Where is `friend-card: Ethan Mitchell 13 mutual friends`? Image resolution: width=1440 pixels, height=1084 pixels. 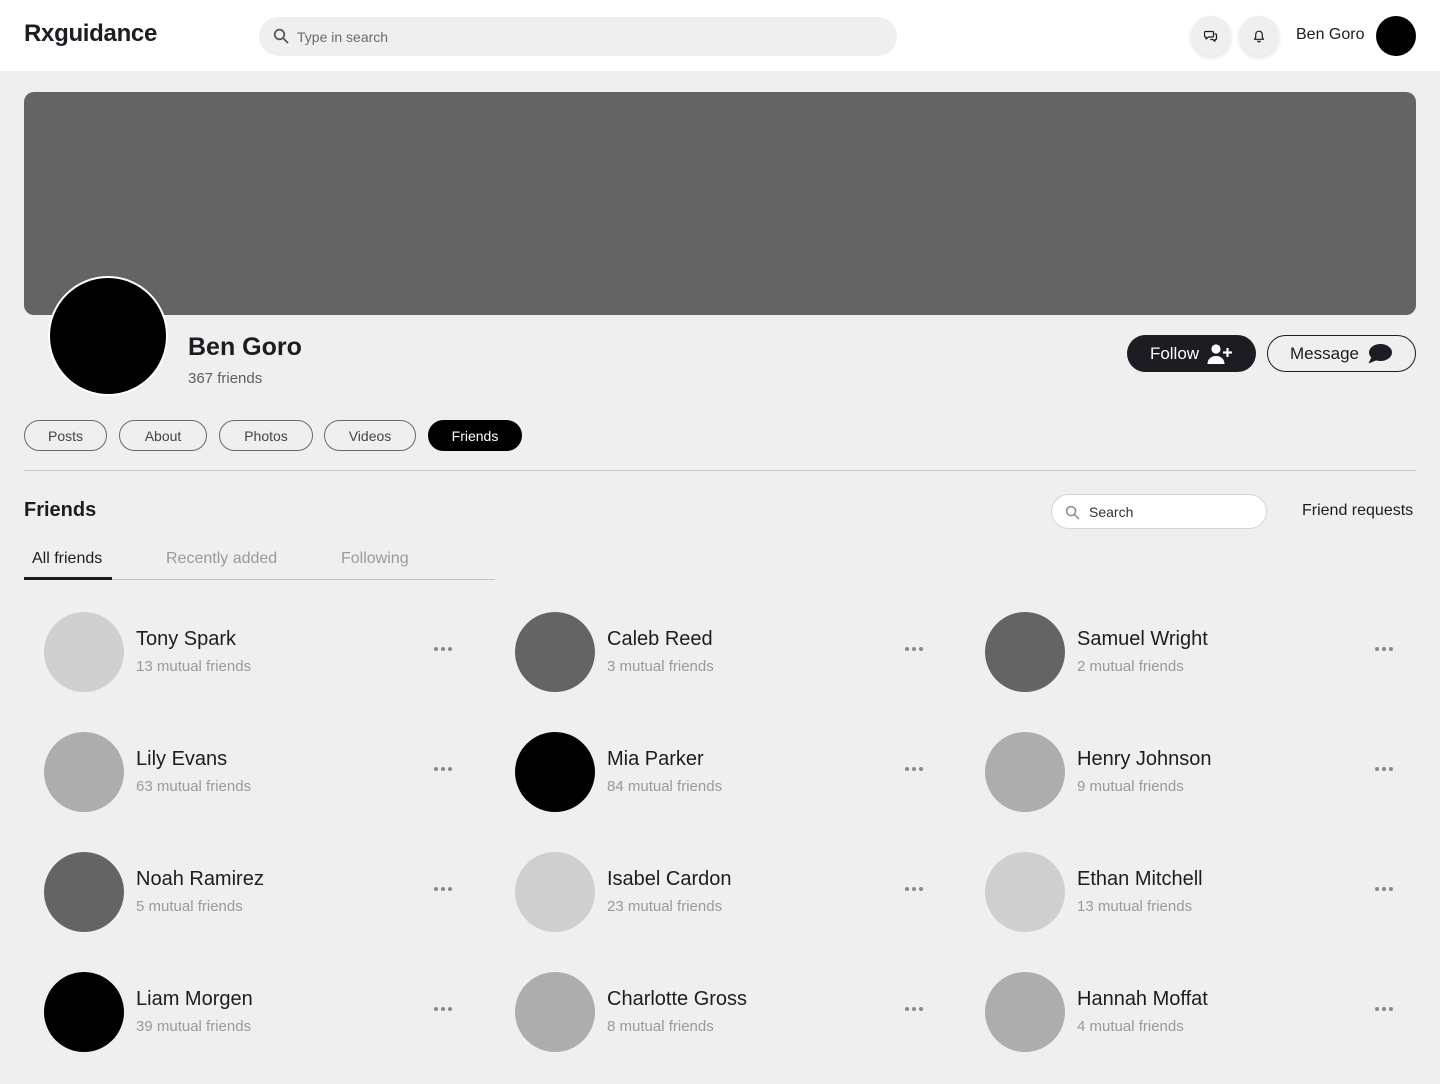
friend-card: Ethan Mitchell 13 mutual friends is located at coordinates (1205, 892).